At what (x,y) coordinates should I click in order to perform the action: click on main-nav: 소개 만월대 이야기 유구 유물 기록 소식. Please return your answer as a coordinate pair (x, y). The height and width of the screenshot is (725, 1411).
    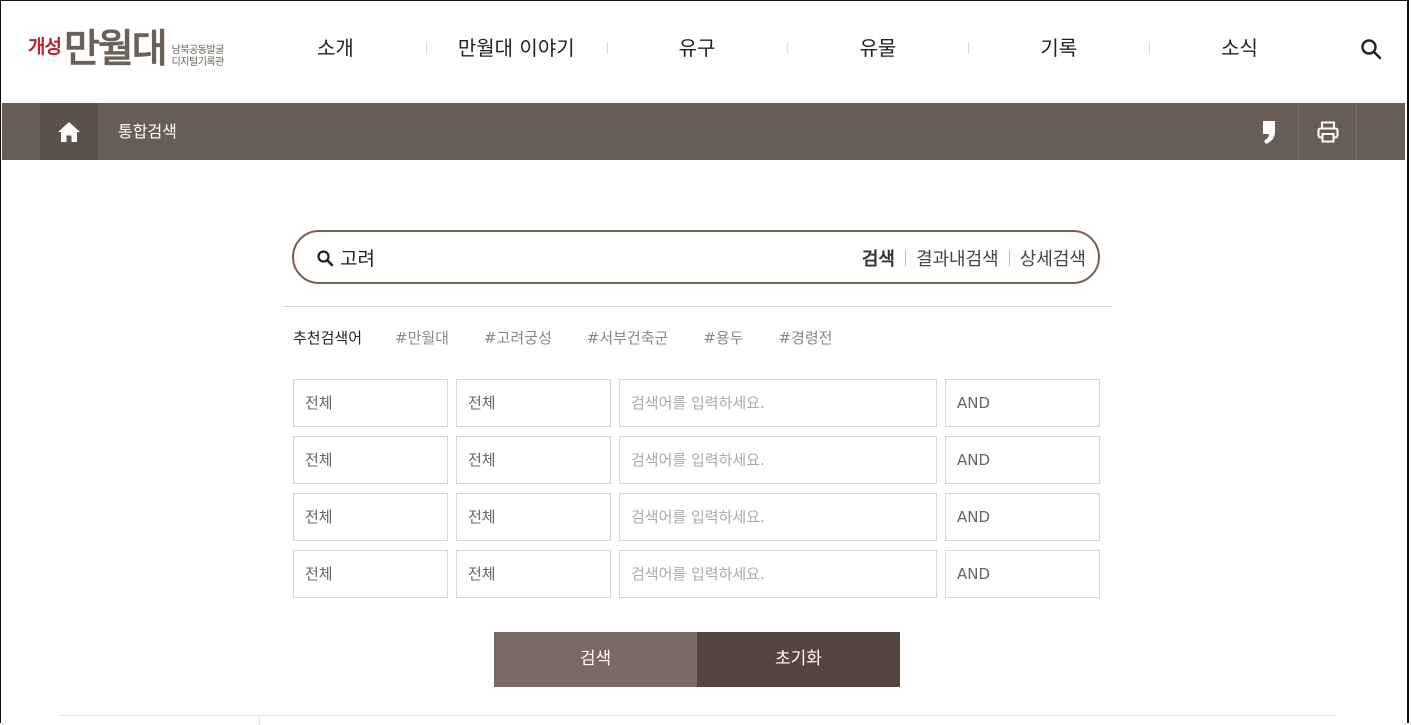
    Looking at the image, I should click on (787, 48).